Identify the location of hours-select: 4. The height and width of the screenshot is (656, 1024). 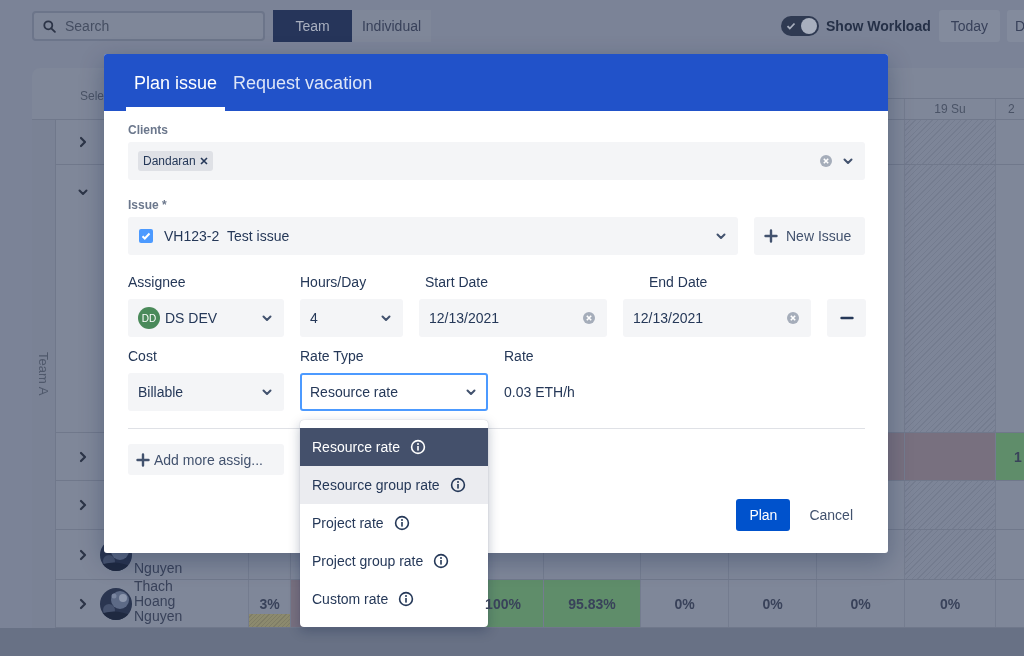
(351, 318).